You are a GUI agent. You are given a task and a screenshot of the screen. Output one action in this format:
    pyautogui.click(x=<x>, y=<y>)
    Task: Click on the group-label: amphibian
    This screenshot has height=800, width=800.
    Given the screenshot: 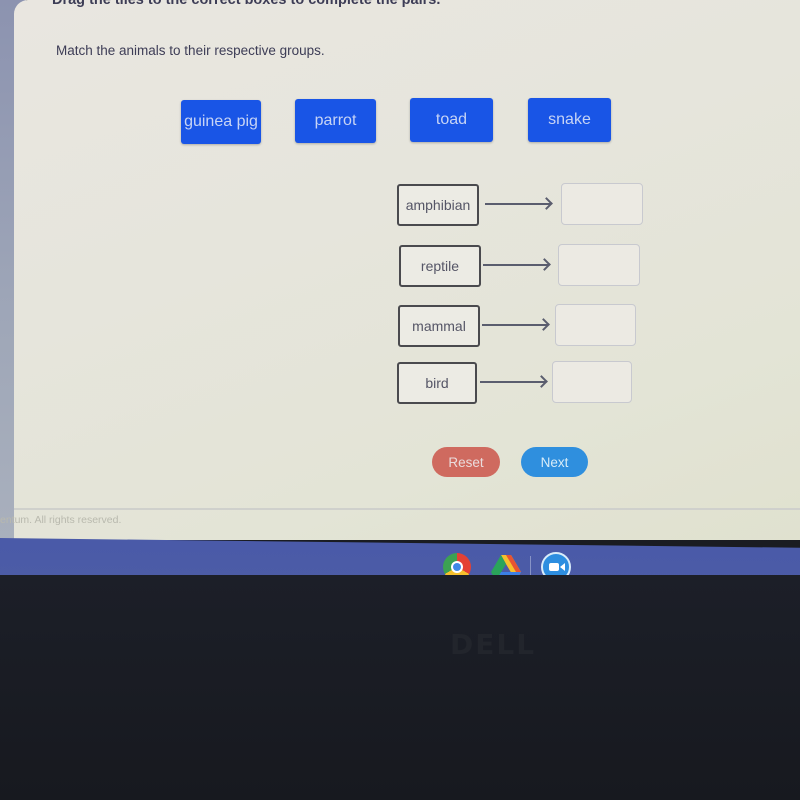 What is the action you would take?
    pyautogui.click(x=438, y=205)
    